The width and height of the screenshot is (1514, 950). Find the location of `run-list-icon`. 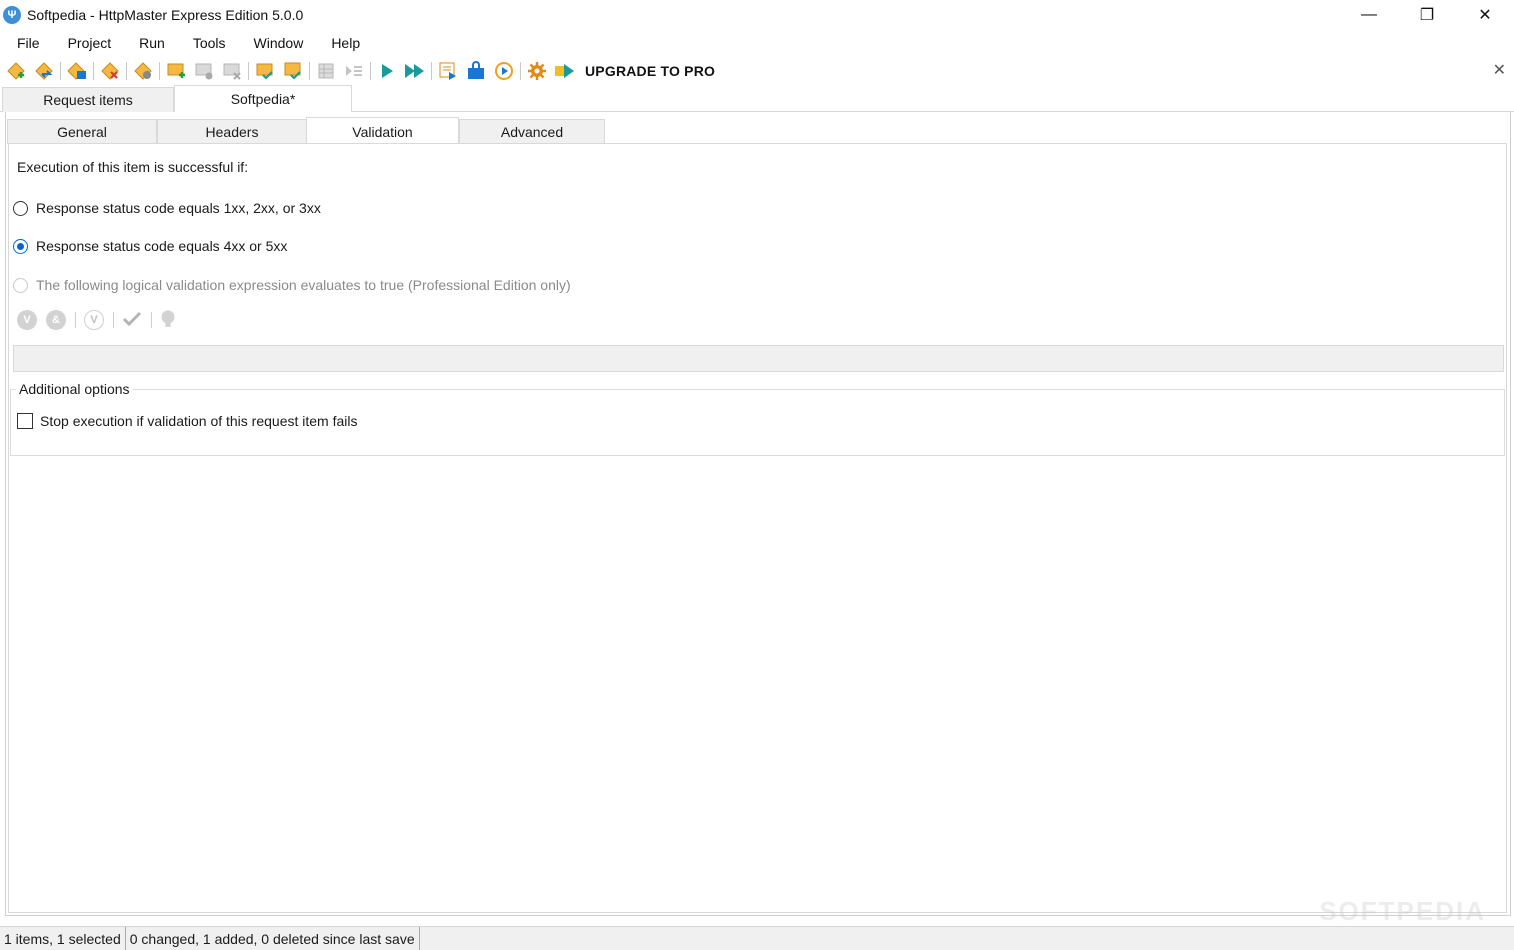

run-list-icon is located at coordinates (354, 71).